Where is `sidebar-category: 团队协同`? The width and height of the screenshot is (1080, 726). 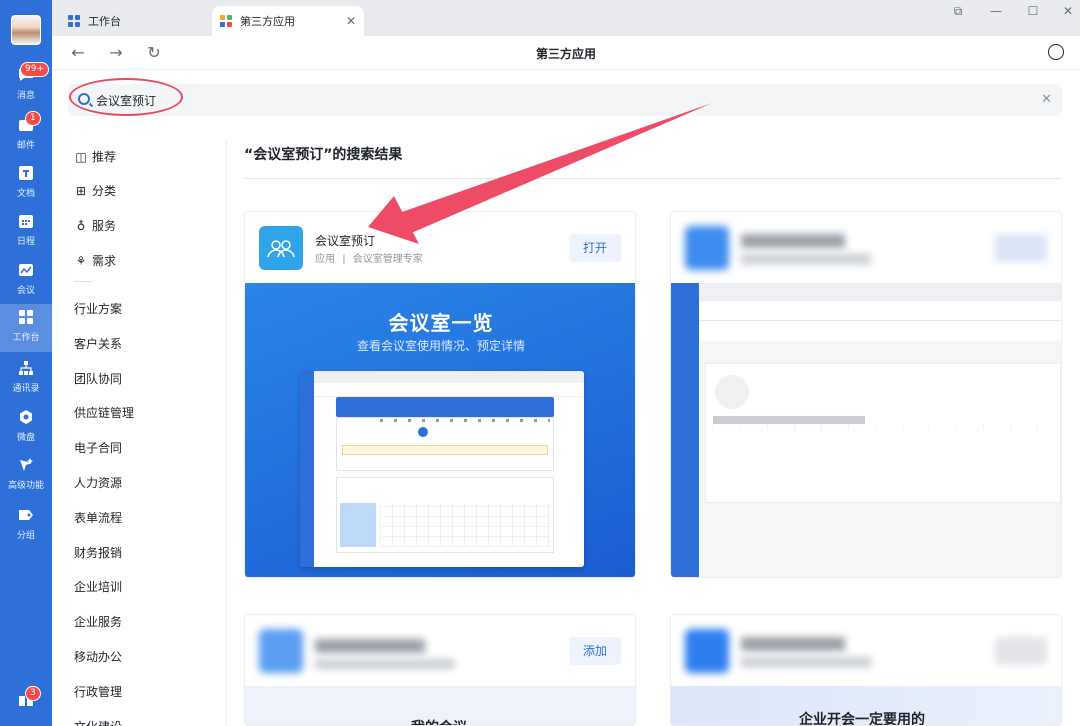 sidebar-category: 团队协同 is located at coordinates (98, 378).